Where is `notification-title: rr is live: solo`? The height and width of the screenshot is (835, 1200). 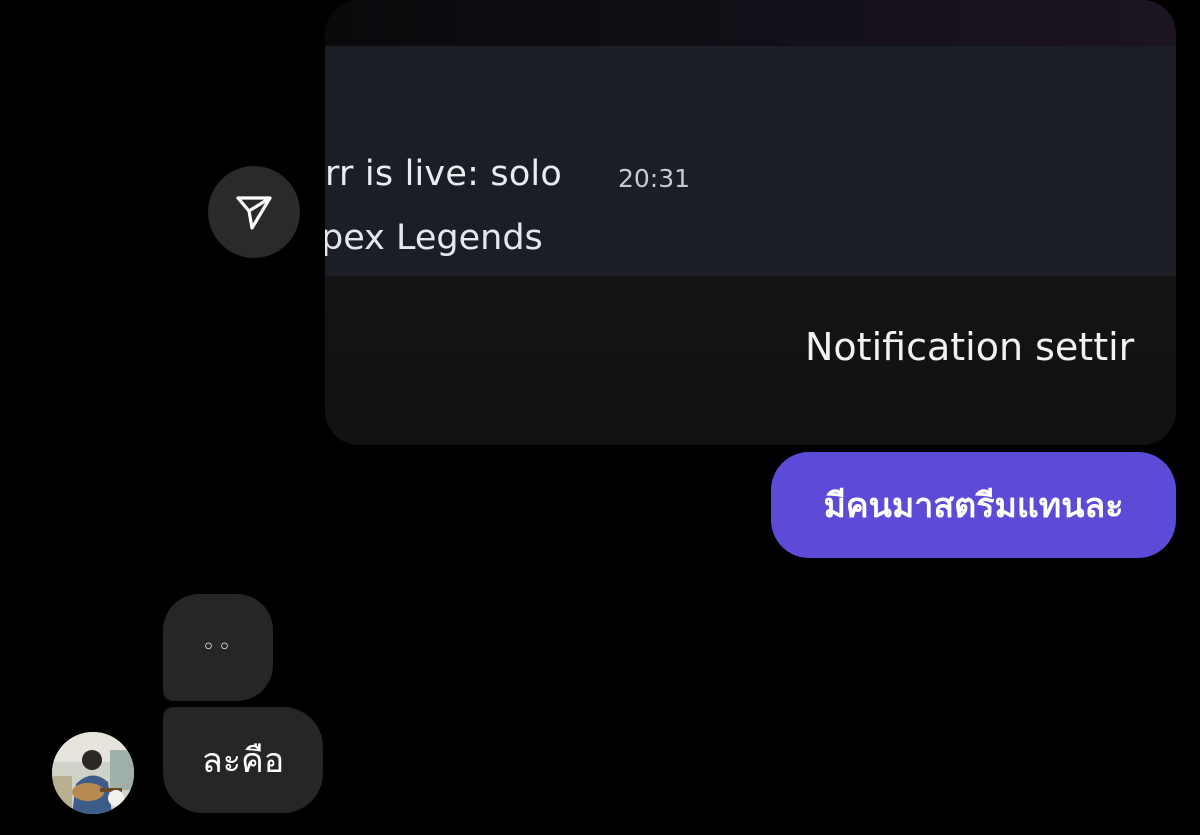 notification-title: rr is live: solo is located at coordinates (443, 174).